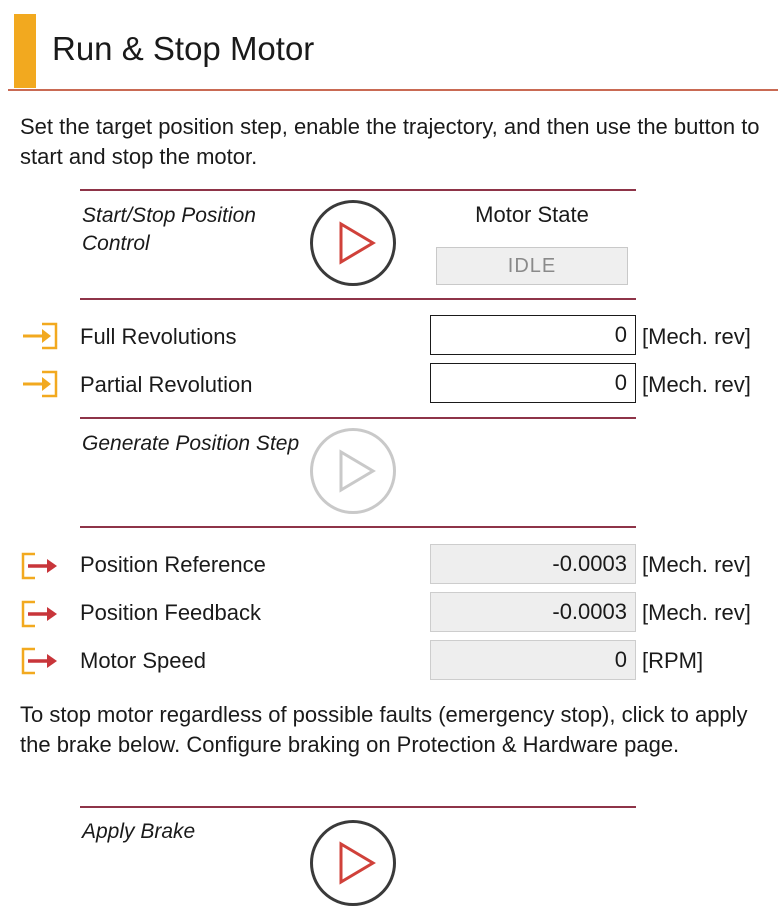 Image resolution: width=778 pixels, height=916 pixels. Describe the element at coordinates (191, 443) in the screenshot. I see `generate-step-label: Generate Position Step` at that location.